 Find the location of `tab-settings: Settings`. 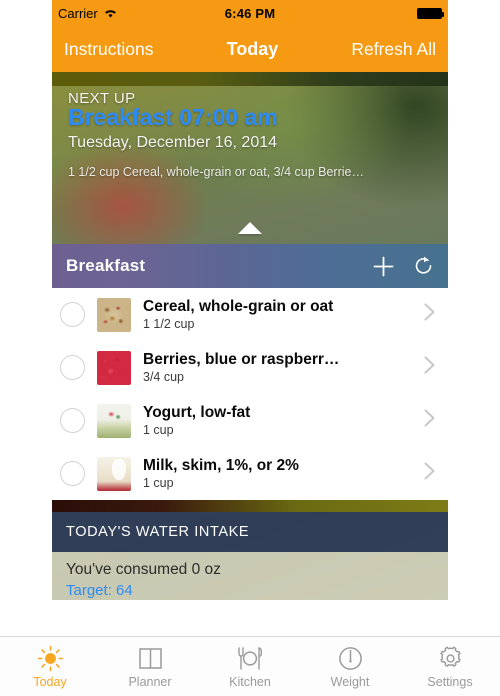

tab-settings: Settings is located at coordinates (450, 666).